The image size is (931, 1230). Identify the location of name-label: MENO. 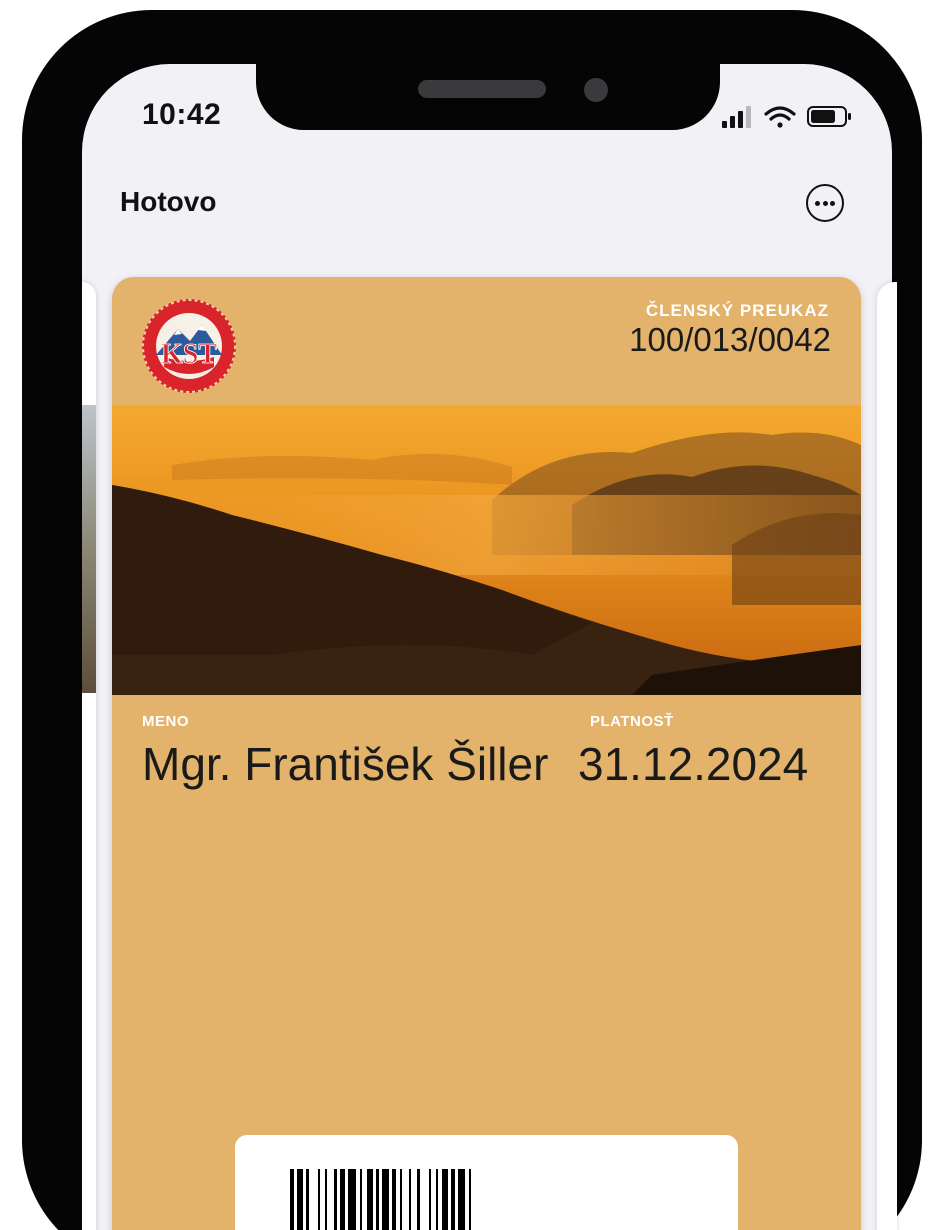
(165, 721).